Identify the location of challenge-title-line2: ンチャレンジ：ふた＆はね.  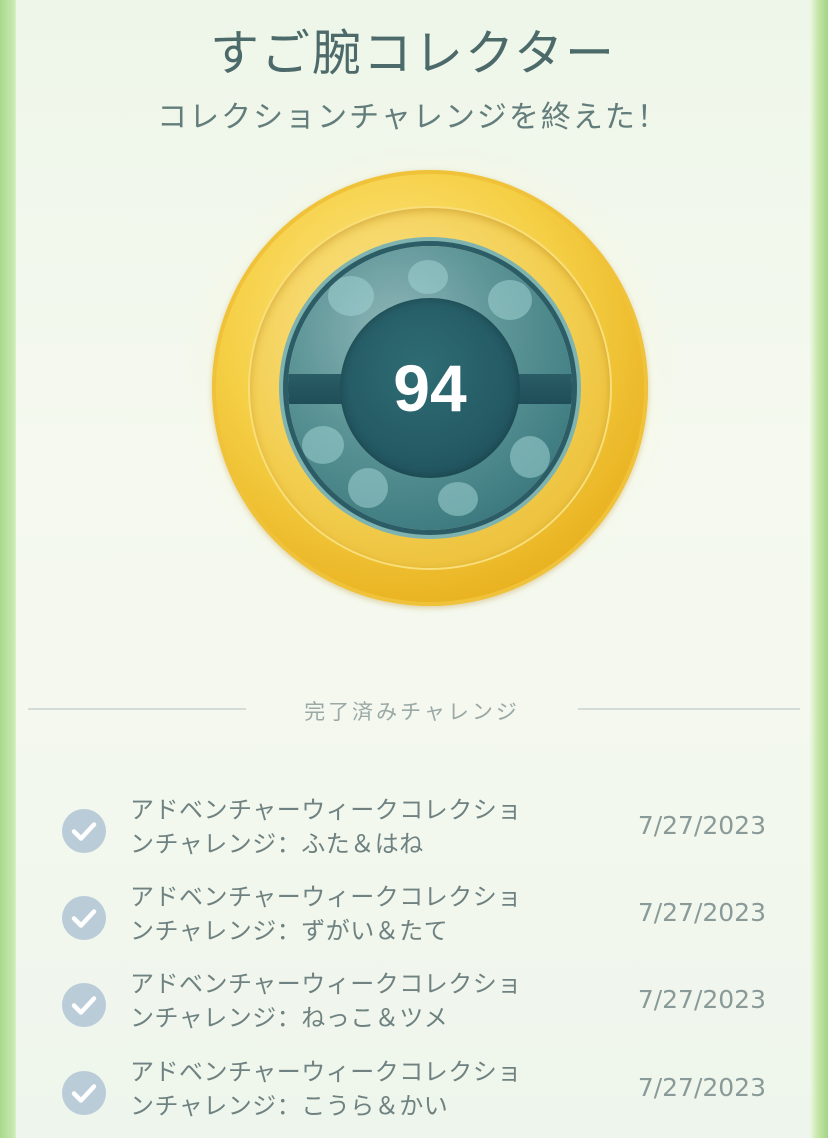
(277, 844).